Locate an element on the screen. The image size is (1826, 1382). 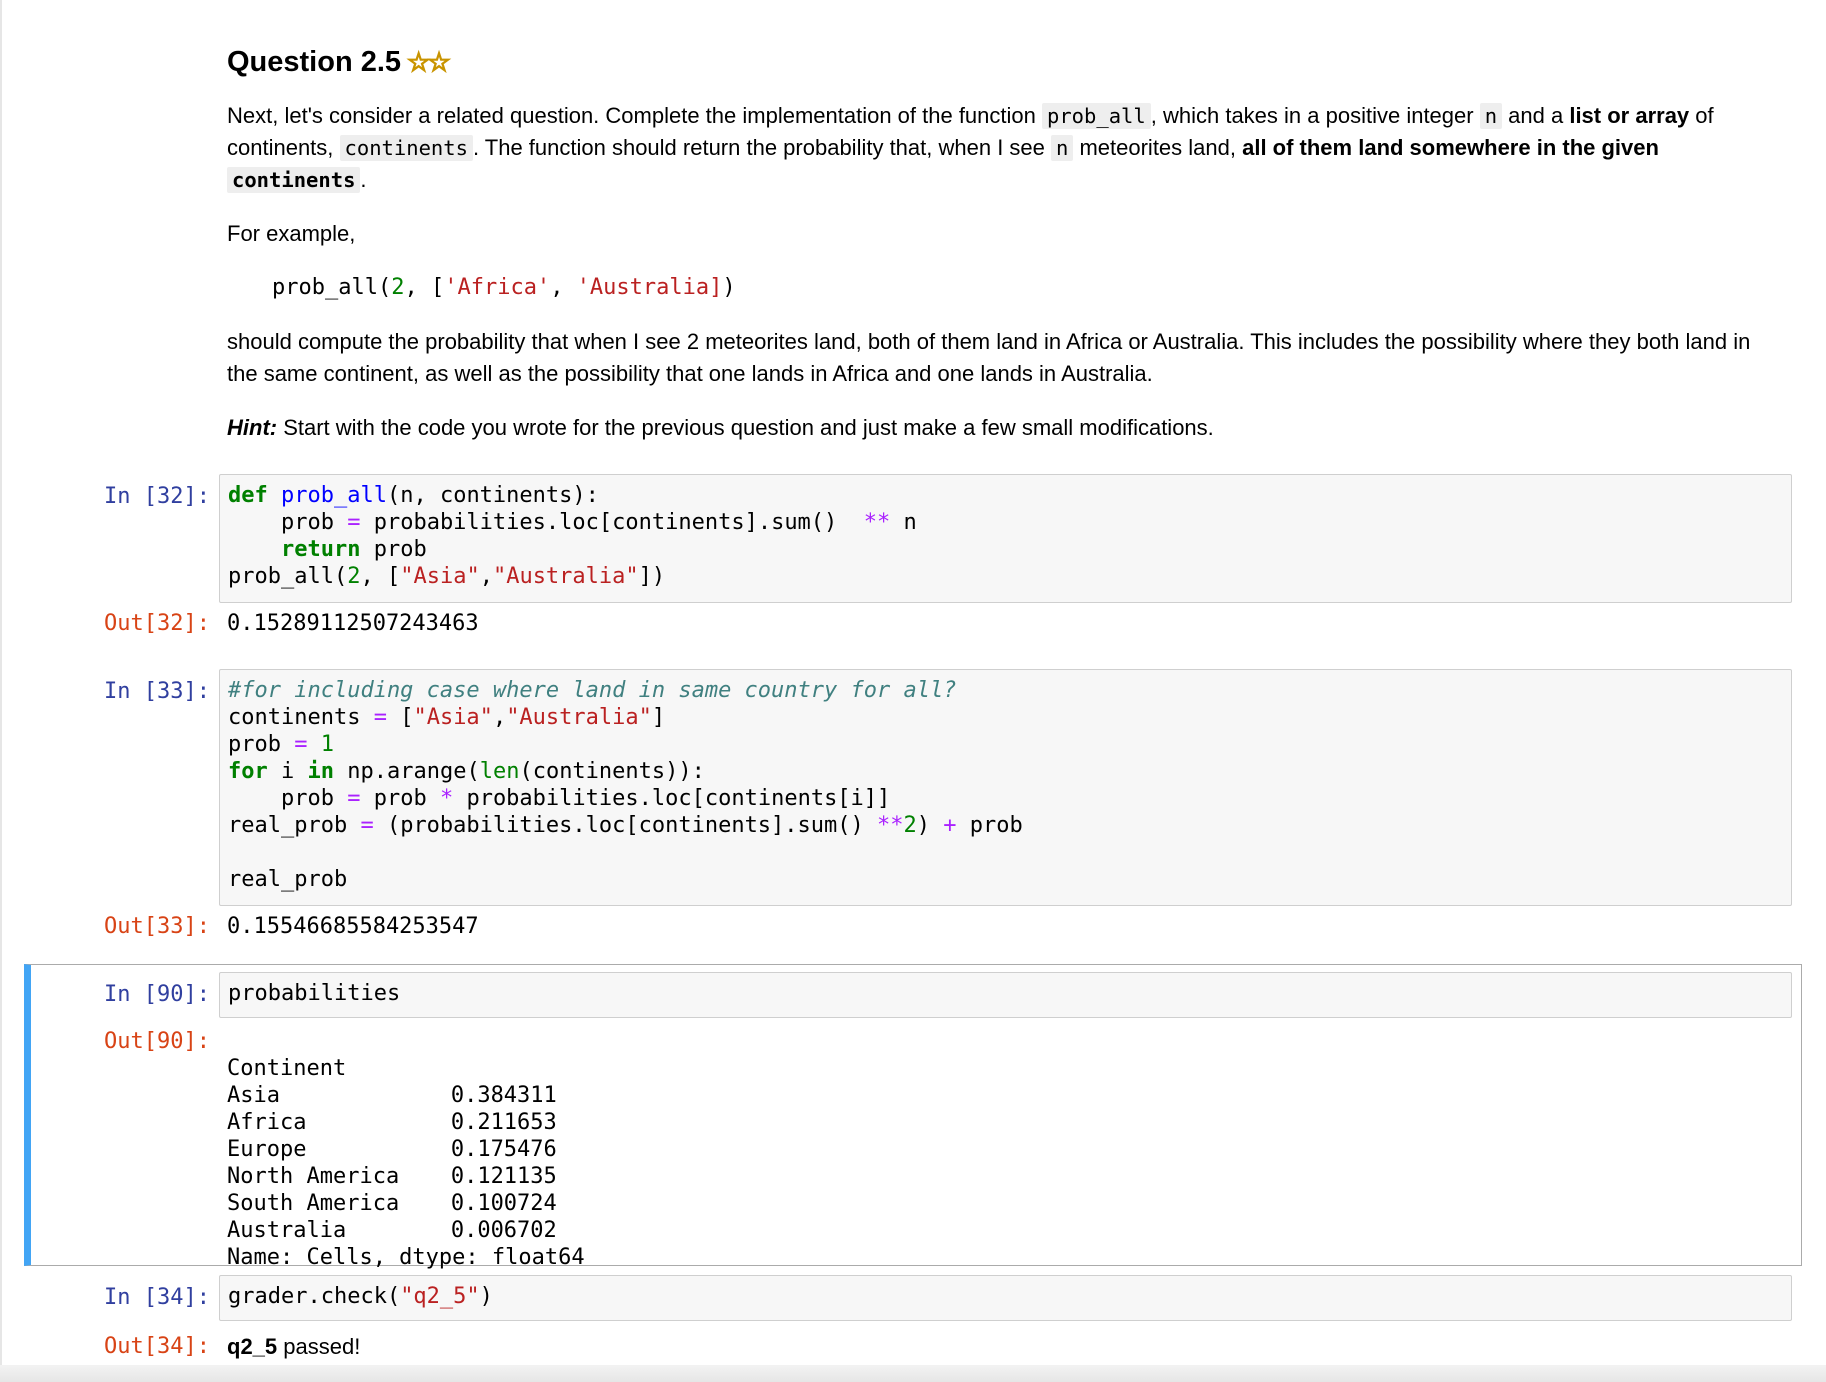
bold-text: list or array is located at coordinates (1629, 115).